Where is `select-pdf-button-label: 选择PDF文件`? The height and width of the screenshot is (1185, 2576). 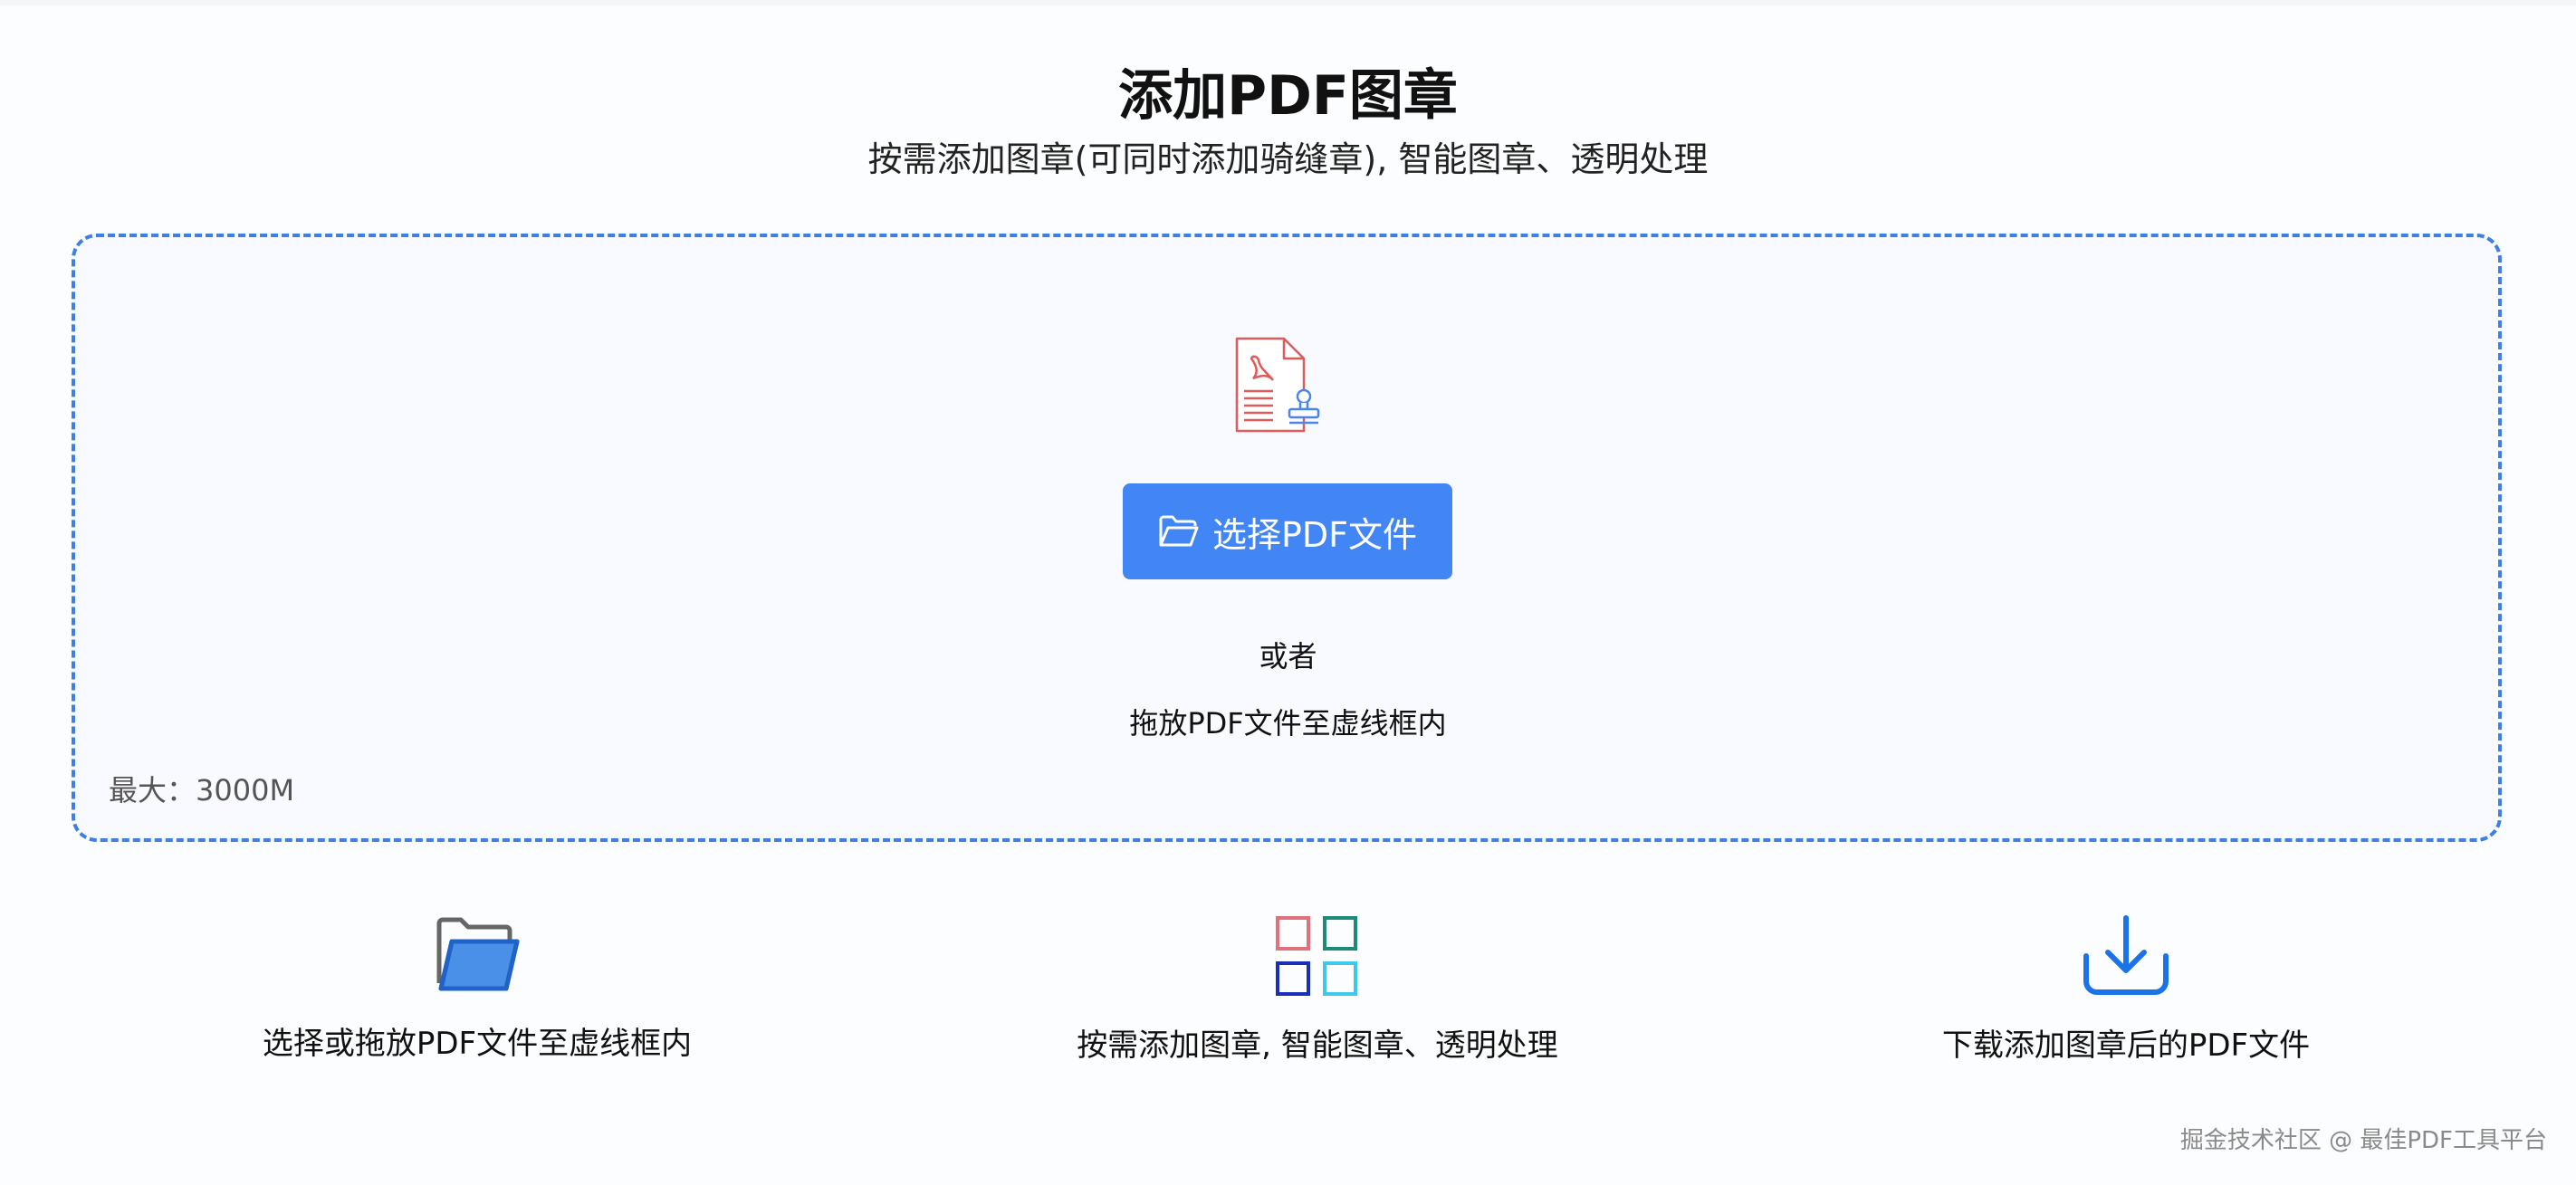 select-pdf-button-label: 选择PDF文件 is located at coordinates (1314, 534).